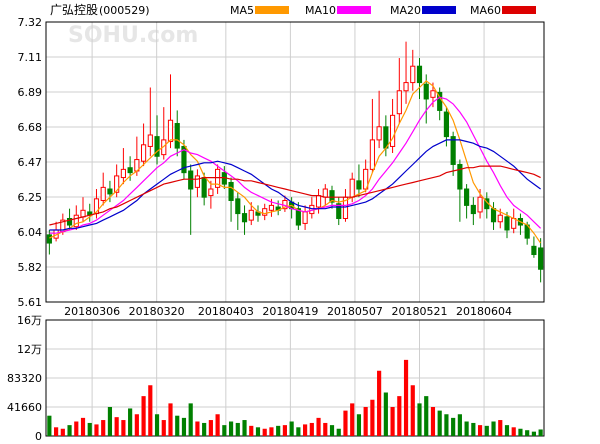 Image resolution: width=600 pixels, height=444 pixels. Describe the element at coordinates (133, 35) in the screenshot. I see `watermark-text: SOHU.com` at that location.